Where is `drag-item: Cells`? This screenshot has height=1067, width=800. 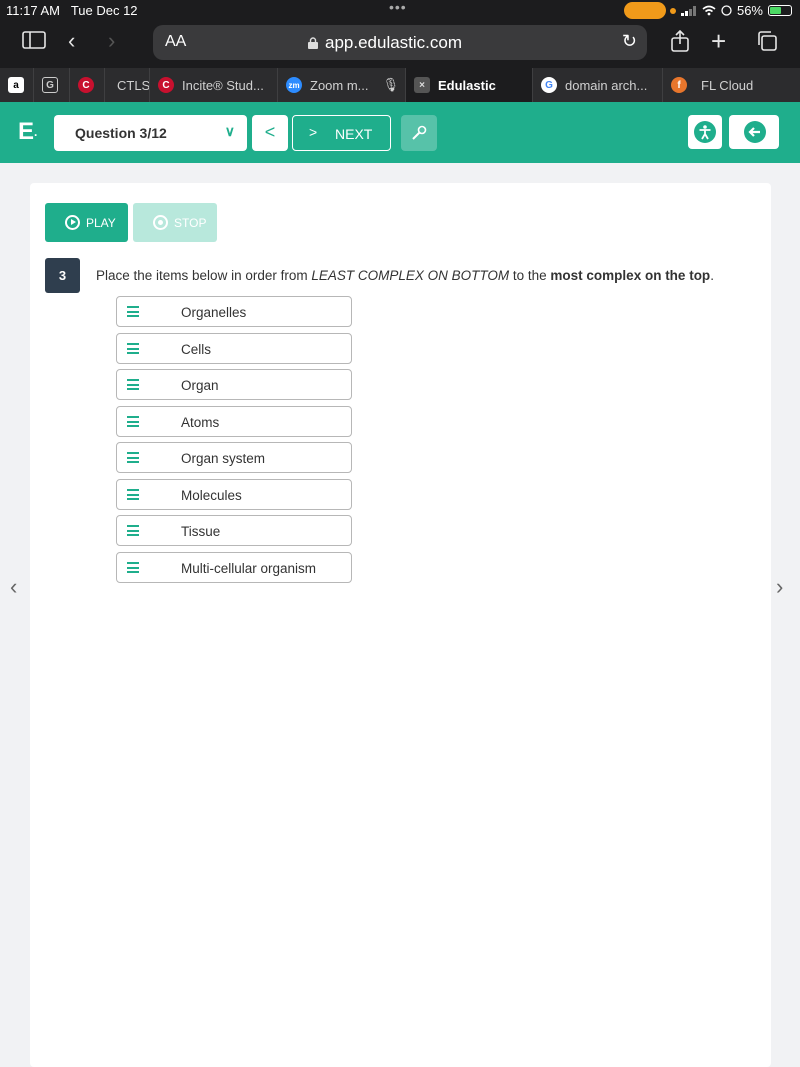 drag-item: Cells is located at coordinates (234, 348).